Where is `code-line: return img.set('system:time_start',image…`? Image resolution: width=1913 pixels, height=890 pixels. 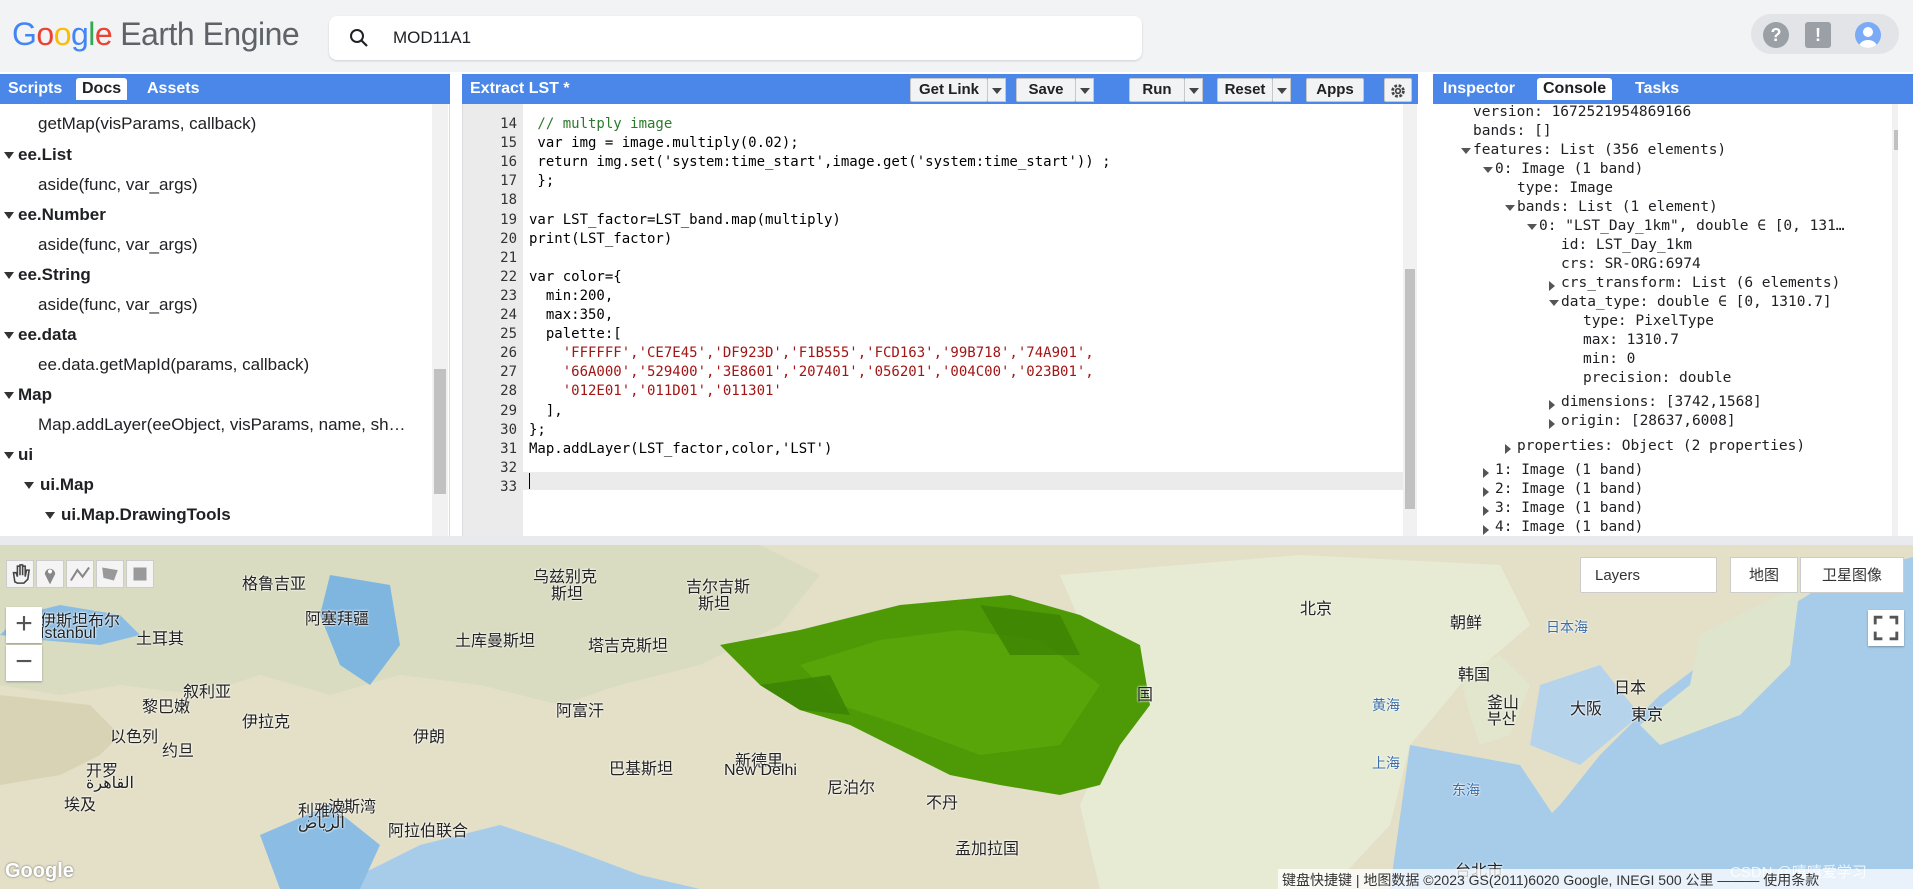
code-line: return img.set('system:time_start',image… is located at coordinates (819, 162).